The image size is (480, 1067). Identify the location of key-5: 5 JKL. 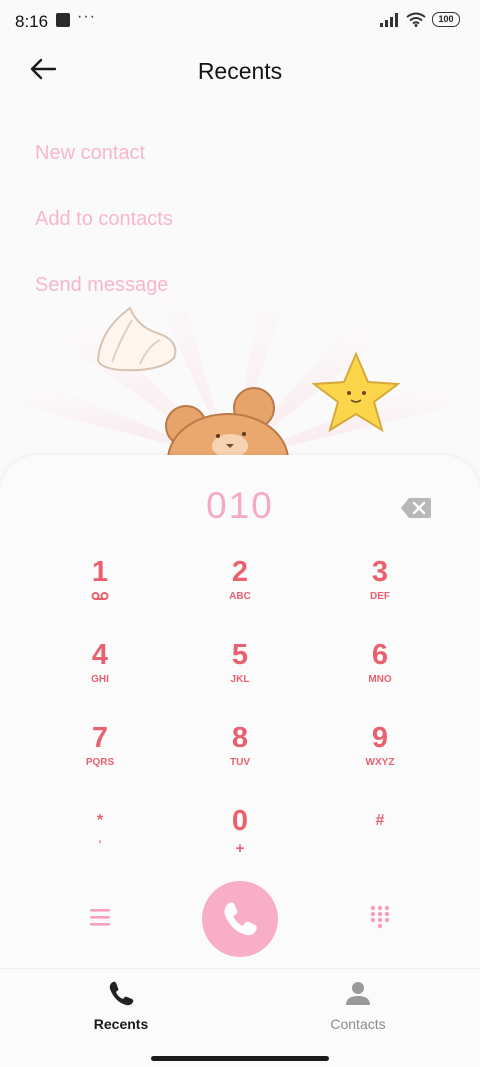
(240, 673).